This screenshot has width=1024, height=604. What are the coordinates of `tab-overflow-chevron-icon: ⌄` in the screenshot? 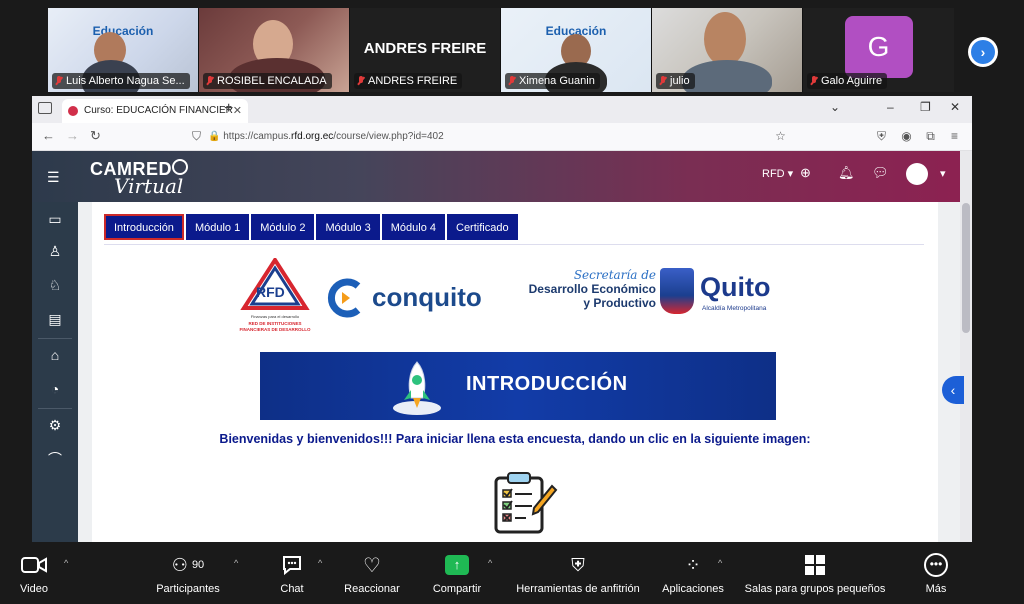 It's located at (835, 107).